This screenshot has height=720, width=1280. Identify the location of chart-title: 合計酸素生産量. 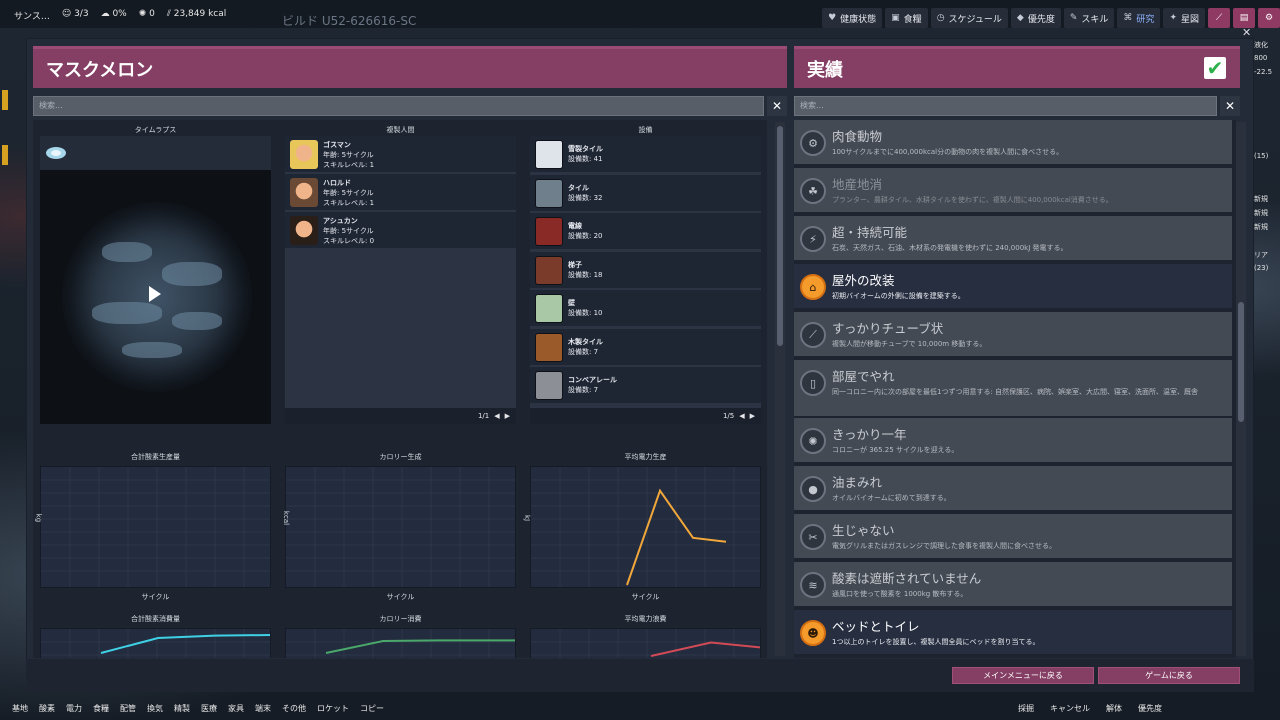
(155, 457).